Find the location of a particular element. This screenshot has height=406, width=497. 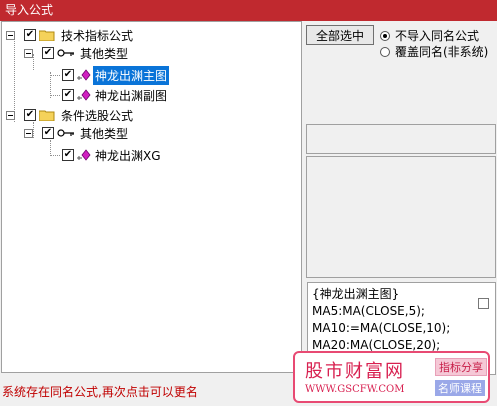

formula-line: {神龙出渊主图} is located at coordinates (356, 294).